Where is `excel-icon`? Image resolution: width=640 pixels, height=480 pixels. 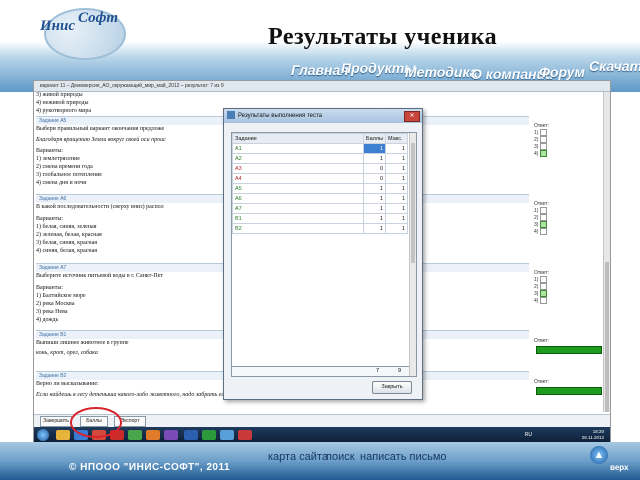 excel-icon is located at coordinates (209, 435).